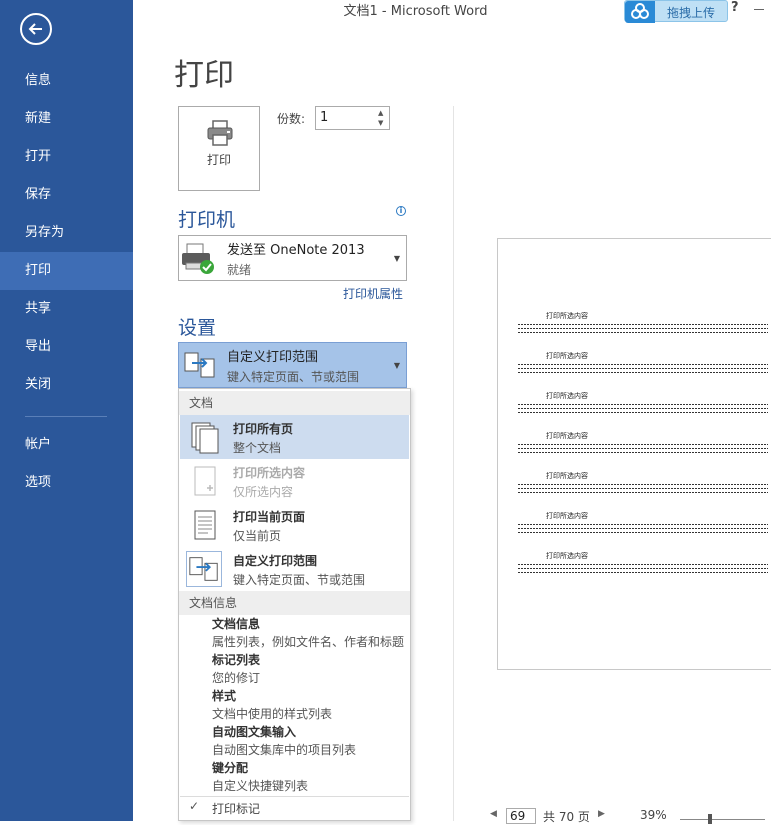 This screenshot has width=771, height=825. What do you see at coordinates (311, 633) in the screenshot?
I see `option-document-properties: 文档信息 属性列表，例如文件名、作者和标题` at bounding box center [311, 633].